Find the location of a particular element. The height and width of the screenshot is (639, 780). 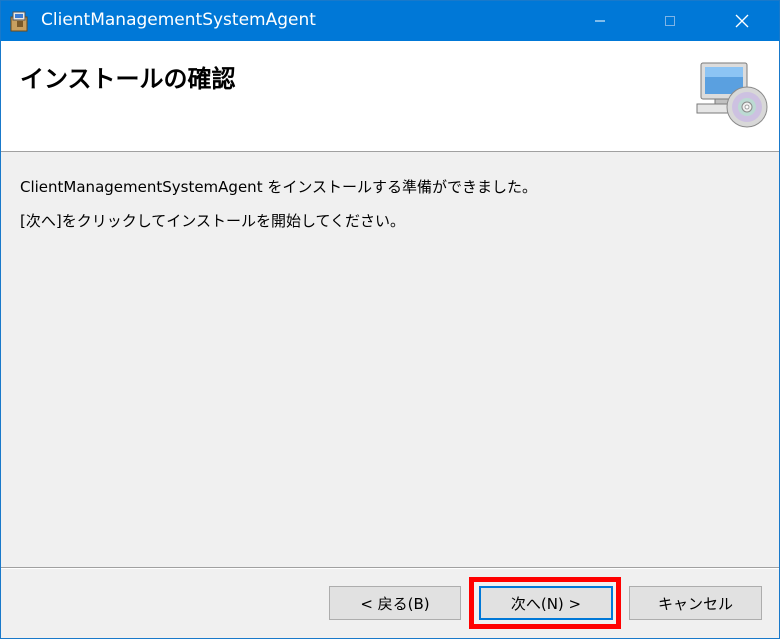

next-button-highlight is located at coordinates (545, 603).